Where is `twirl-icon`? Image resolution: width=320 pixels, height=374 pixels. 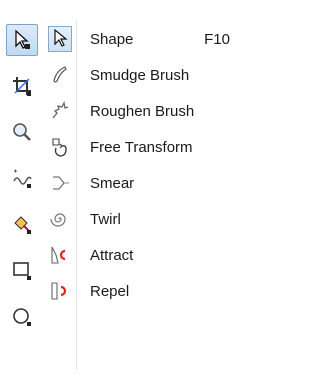
twirl-icon is located at coordinates (60, 219).